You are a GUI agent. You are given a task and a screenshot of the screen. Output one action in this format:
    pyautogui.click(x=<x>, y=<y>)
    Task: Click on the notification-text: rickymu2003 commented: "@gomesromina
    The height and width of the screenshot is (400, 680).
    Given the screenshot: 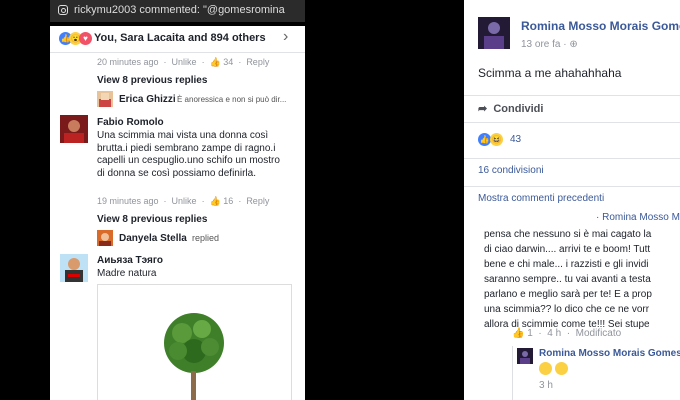 What is the action you would take?
    pyautogui.click(x=179, y=10)
    